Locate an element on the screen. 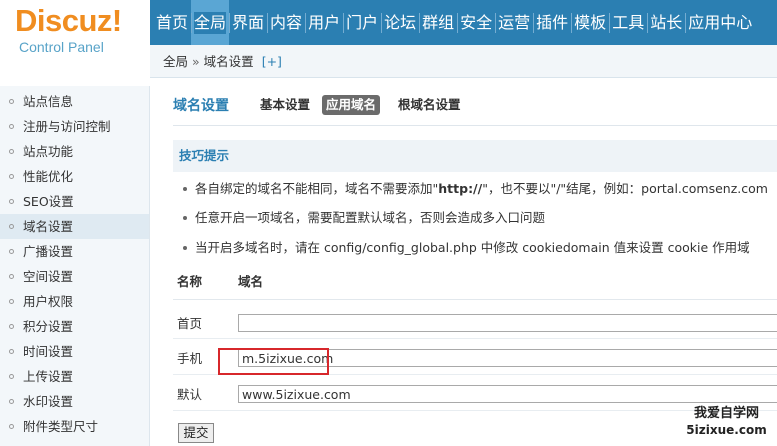 The width and height of the screenshot is (777, 446). nav-item-label: 论坛 is located at coordinates (400, 22).